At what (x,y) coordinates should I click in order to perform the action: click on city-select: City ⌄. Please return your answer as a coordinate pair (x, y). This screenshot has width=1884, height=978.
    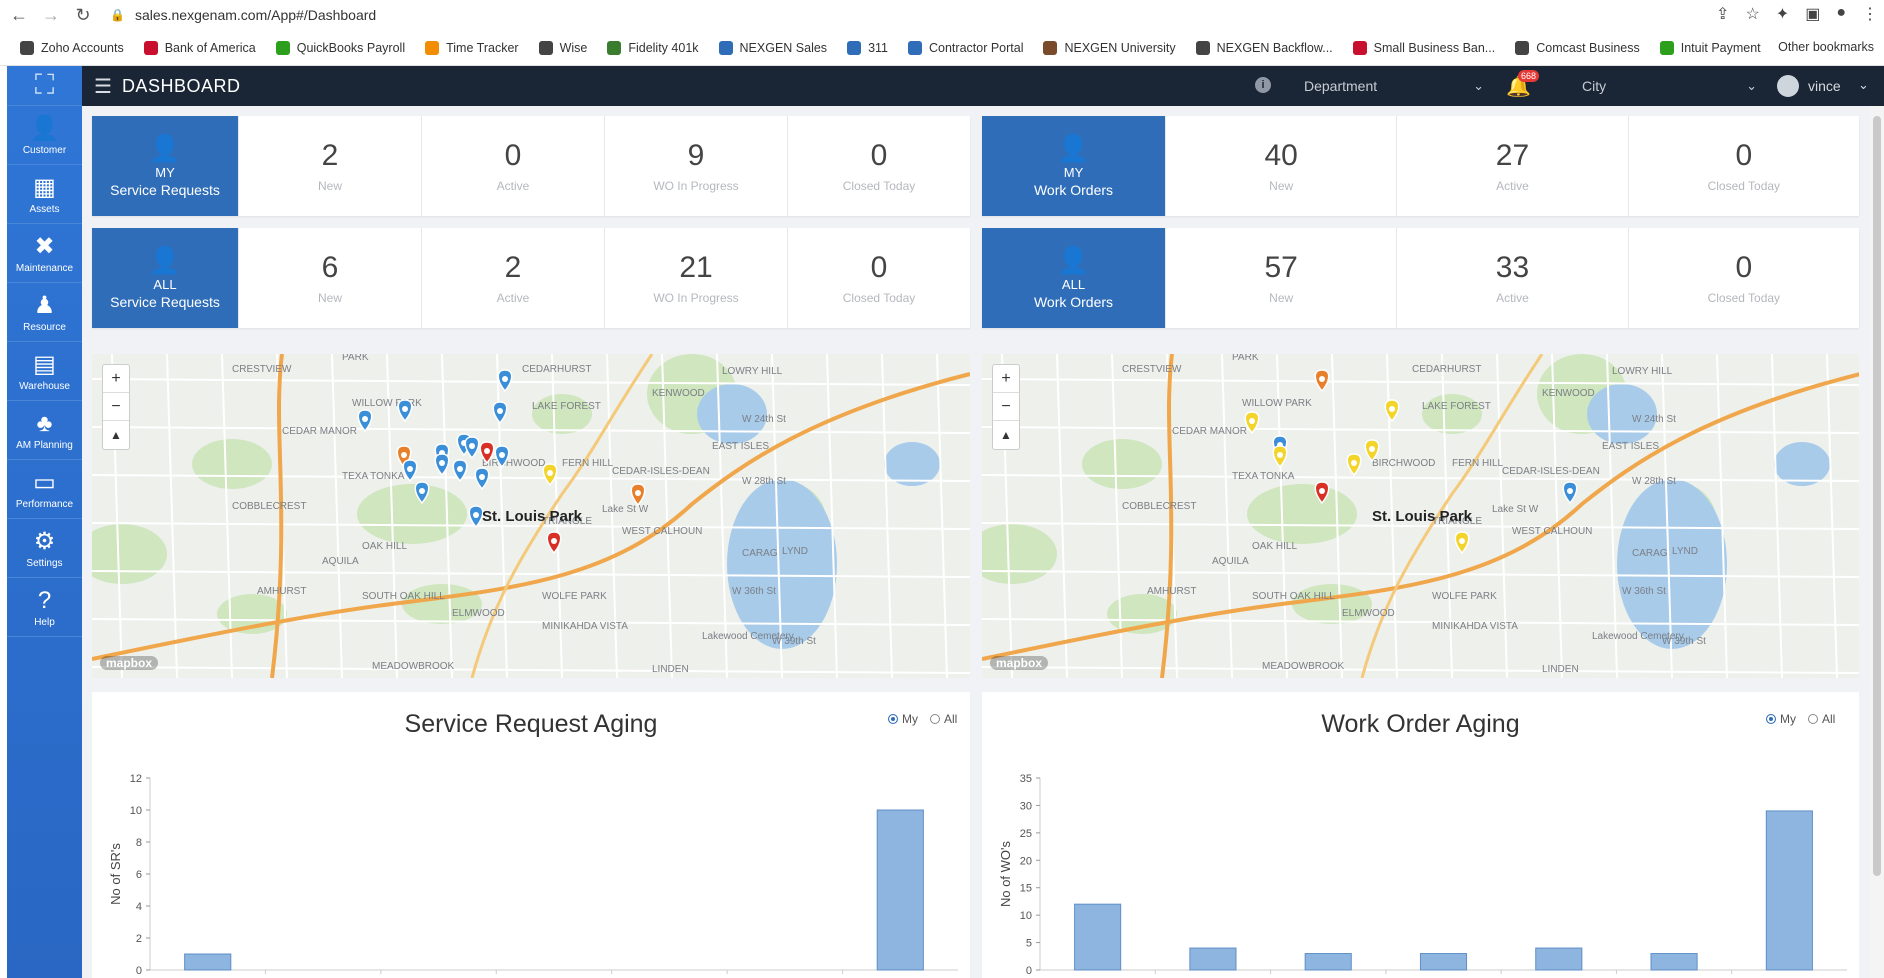
    Looking at the image, I should click on (1669, 86).